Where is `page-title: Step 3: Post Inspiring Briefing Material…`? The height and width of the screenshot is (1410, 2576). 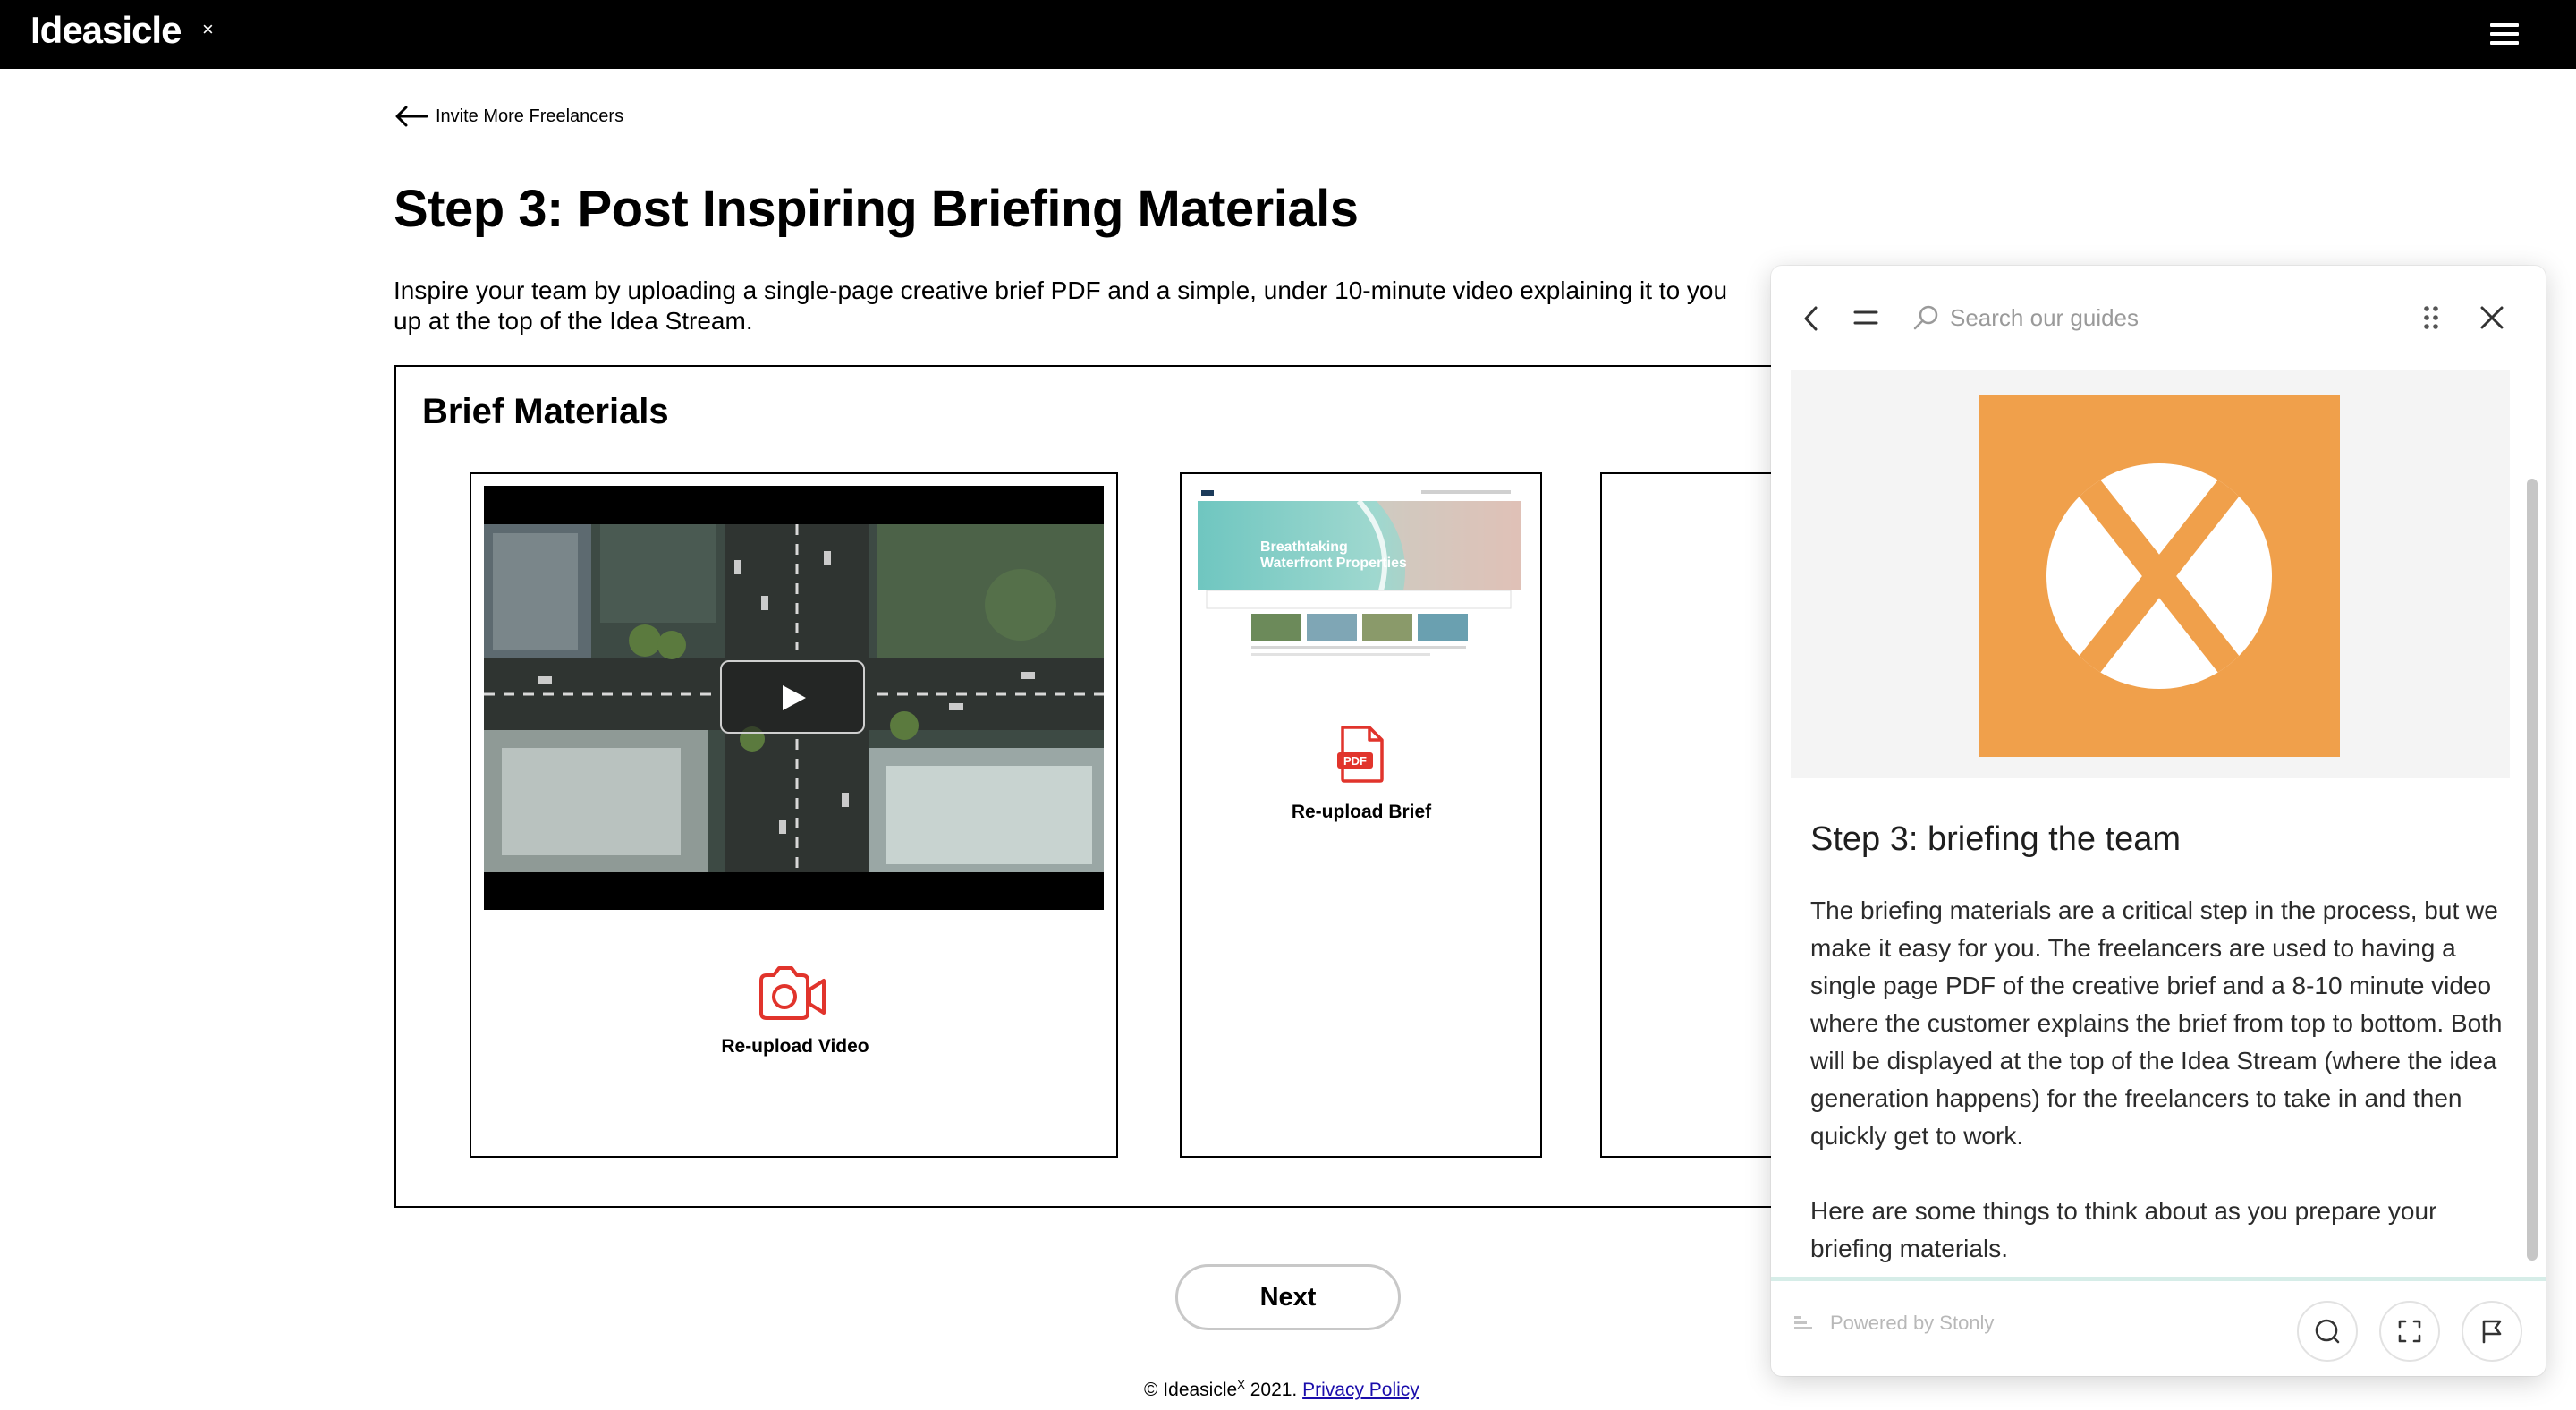 page-title: Step 3: Post Inspiring Briefing Material… is located at coordinates (876, 209).